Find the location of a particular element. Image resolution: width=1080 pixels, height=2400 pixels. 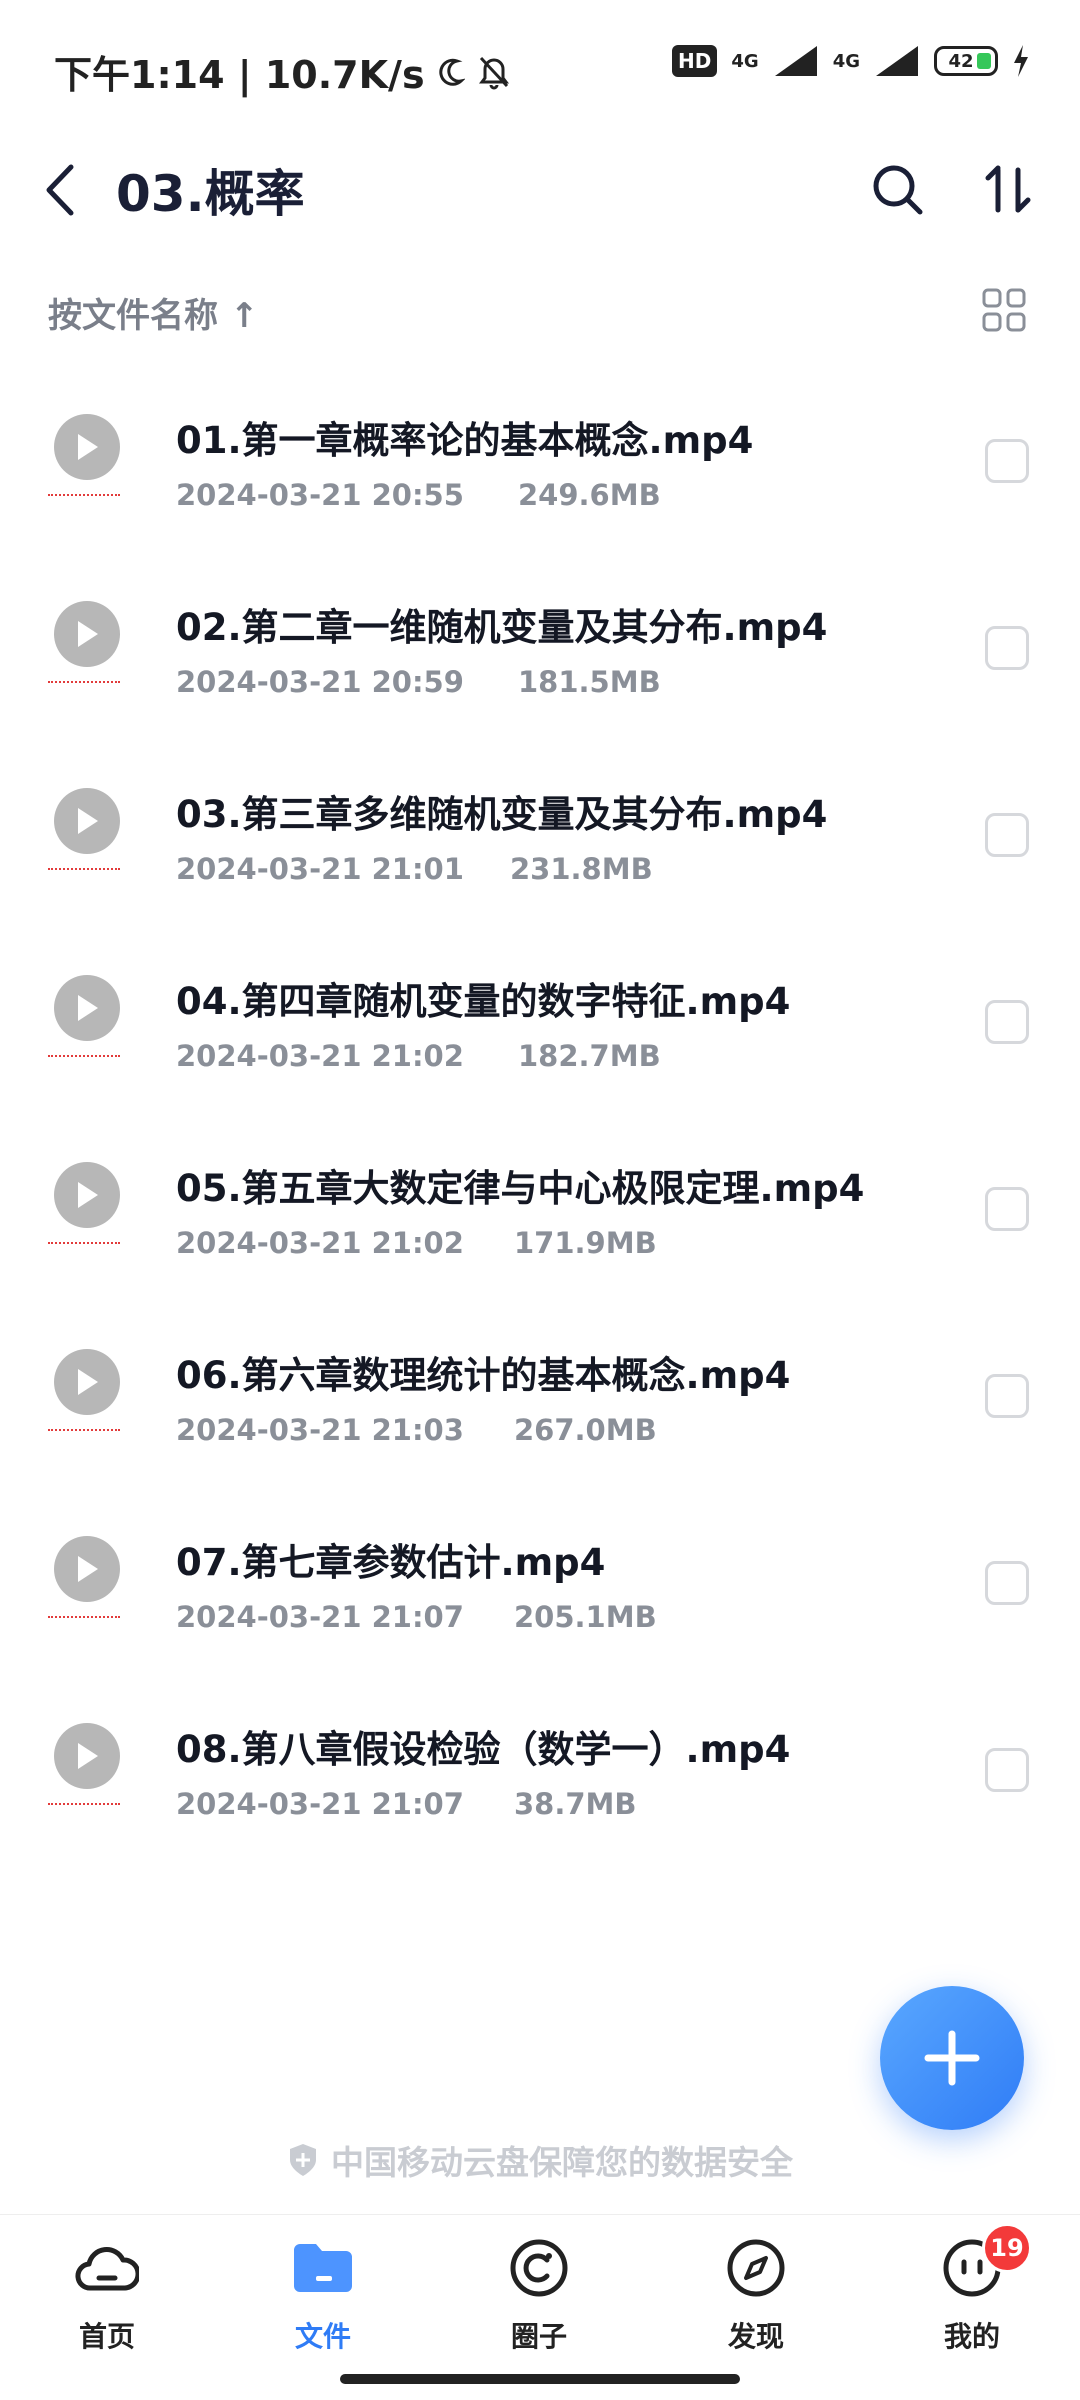

sort-row: 按文件名称 ↑ is located at coordinates (540, 310).